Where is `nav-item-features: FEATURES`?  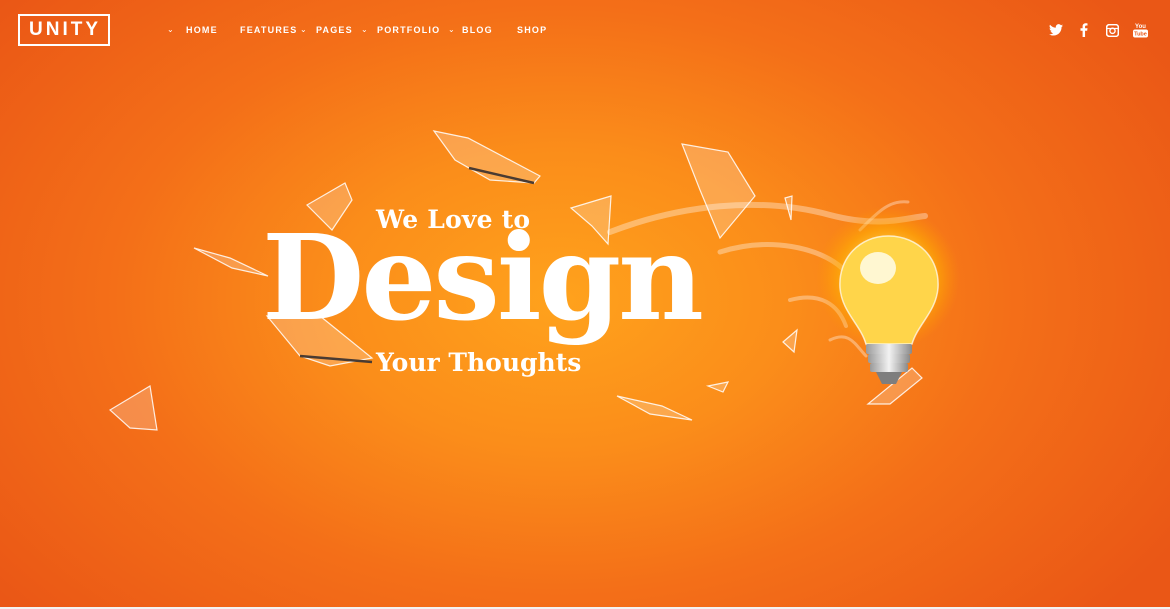
nav-item-features: FEATURES is located at coordinates (268, 30).